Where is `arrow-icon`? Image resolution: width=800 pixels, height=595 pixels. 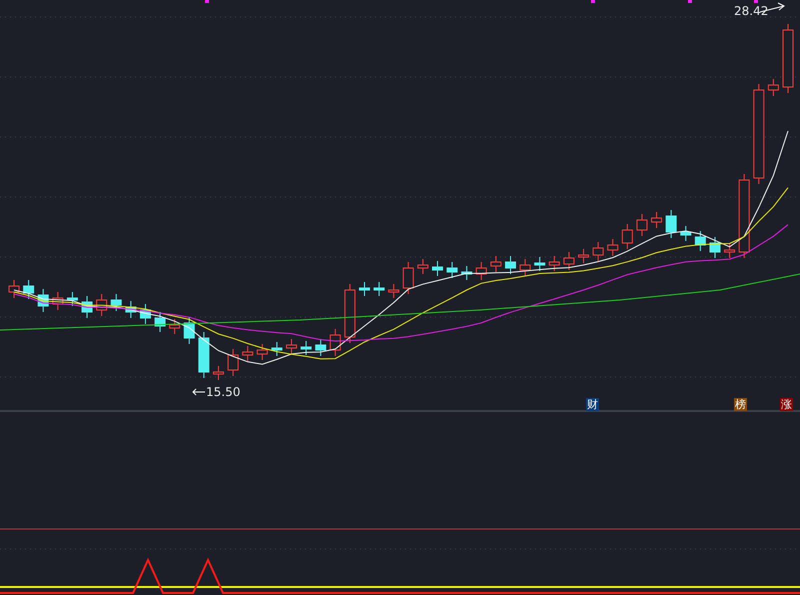 arrow-icon is located at coordinates (199, 392).